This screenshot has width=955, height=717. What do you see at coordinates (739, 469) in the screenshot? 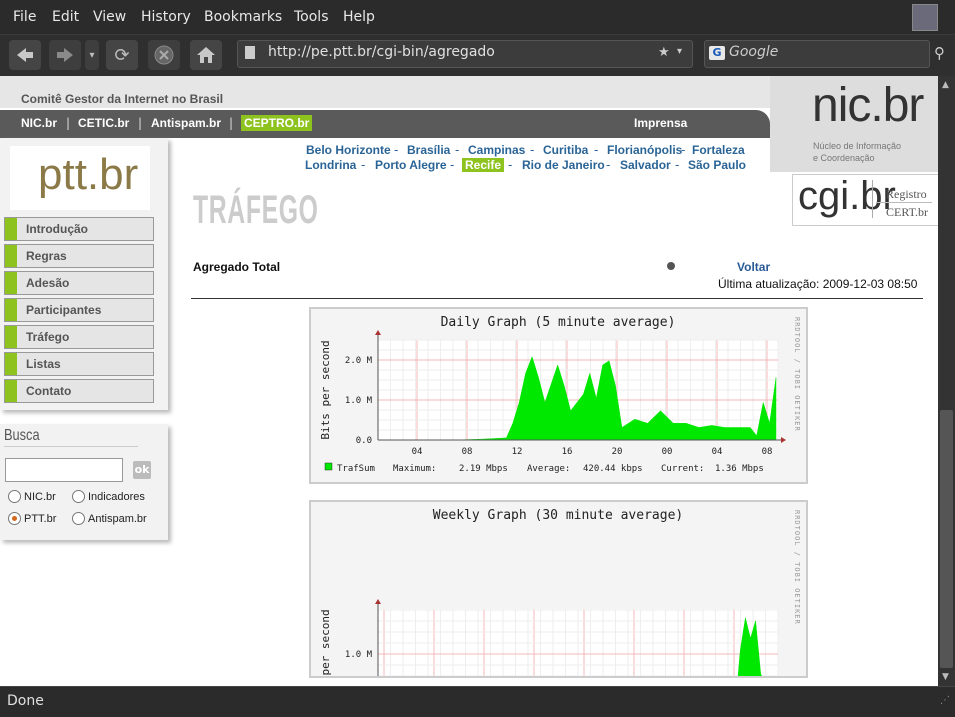
I see `cur-value: 1.36 Mbps` at bounding box center [739, 469].